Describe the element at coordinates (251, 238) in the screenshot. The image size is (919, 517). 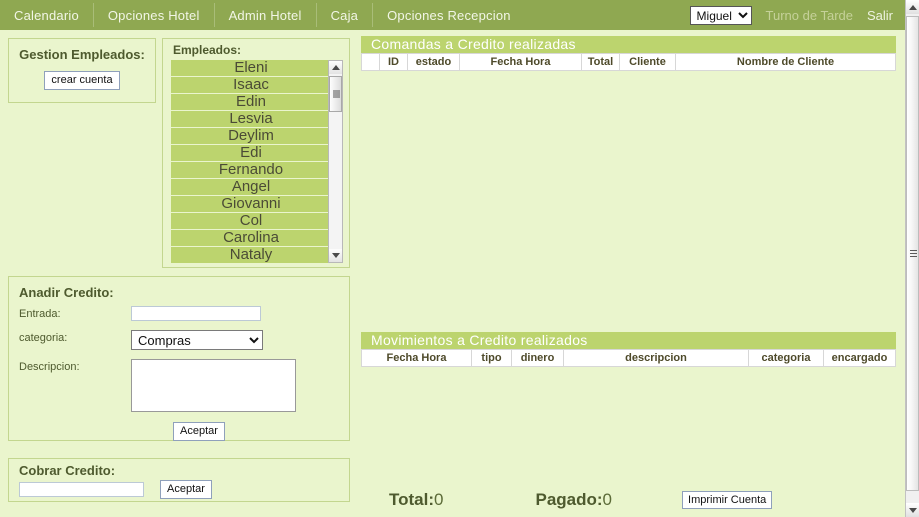
I see `empleado-list-item: Carolina` at that location.